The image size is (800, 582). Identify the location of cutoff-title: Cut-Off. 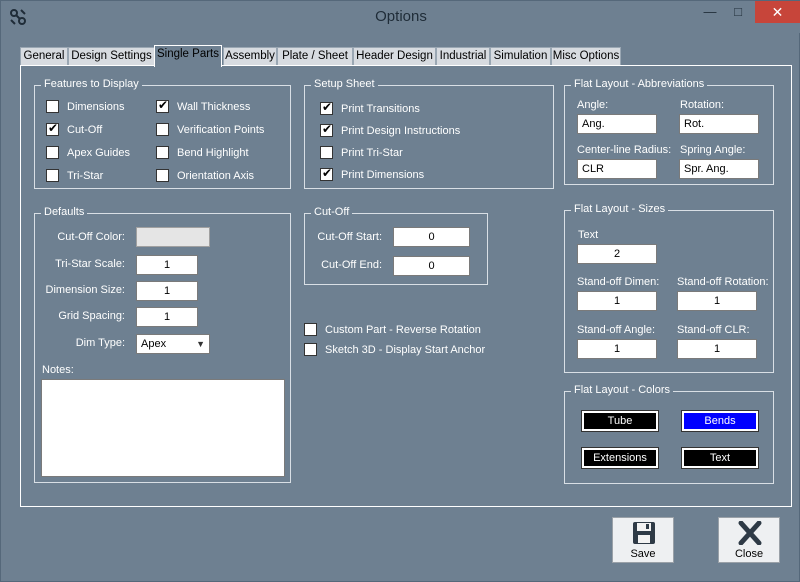
(332, 212).